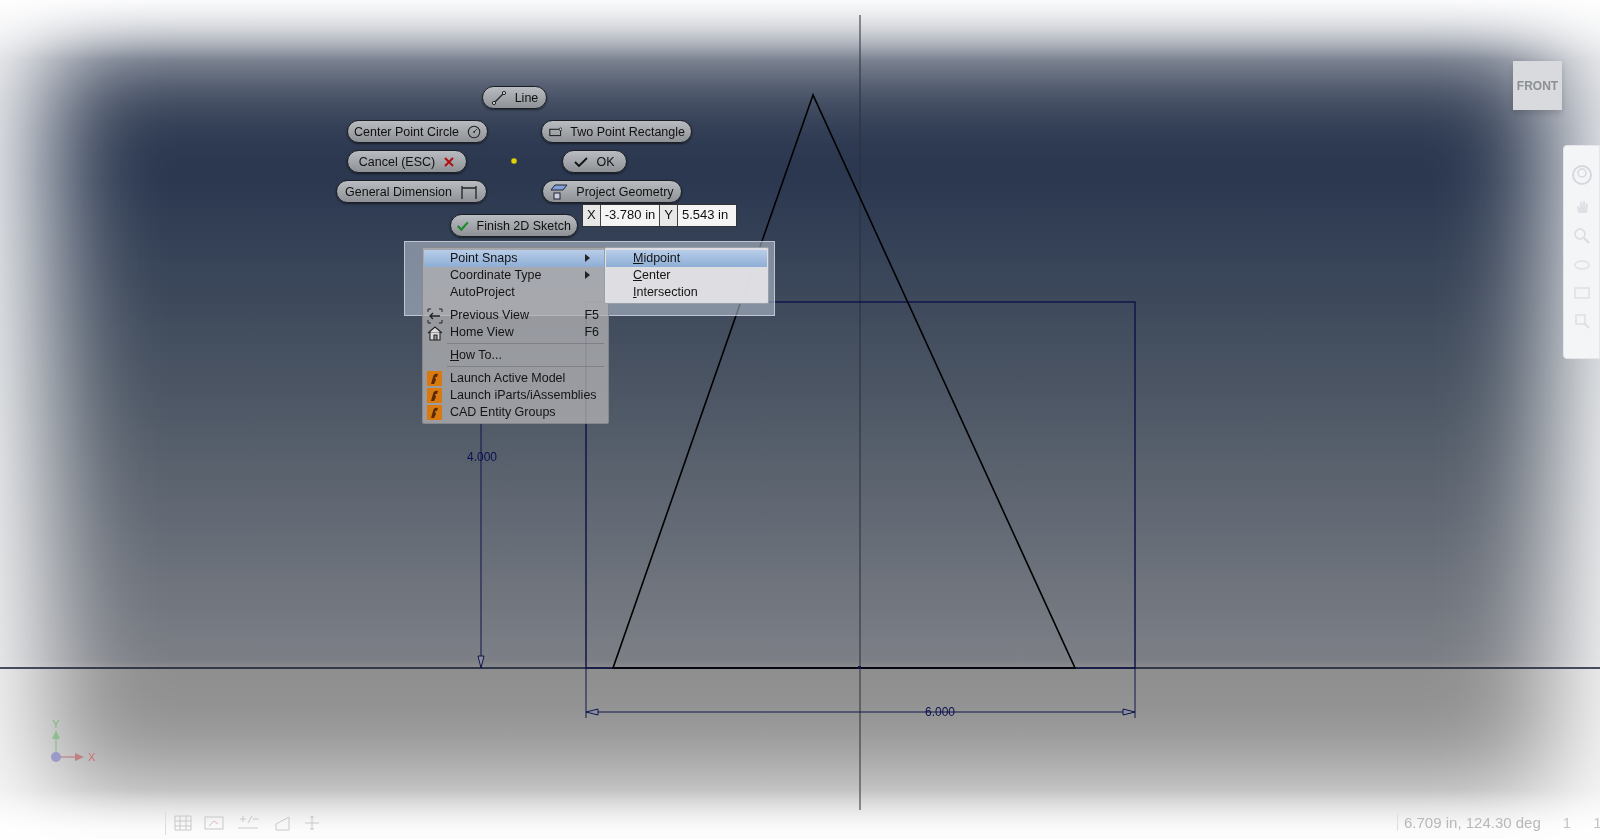  Describe the element at coordinates (473, 131) in the screenshot. I see `circle-icon` at that location.